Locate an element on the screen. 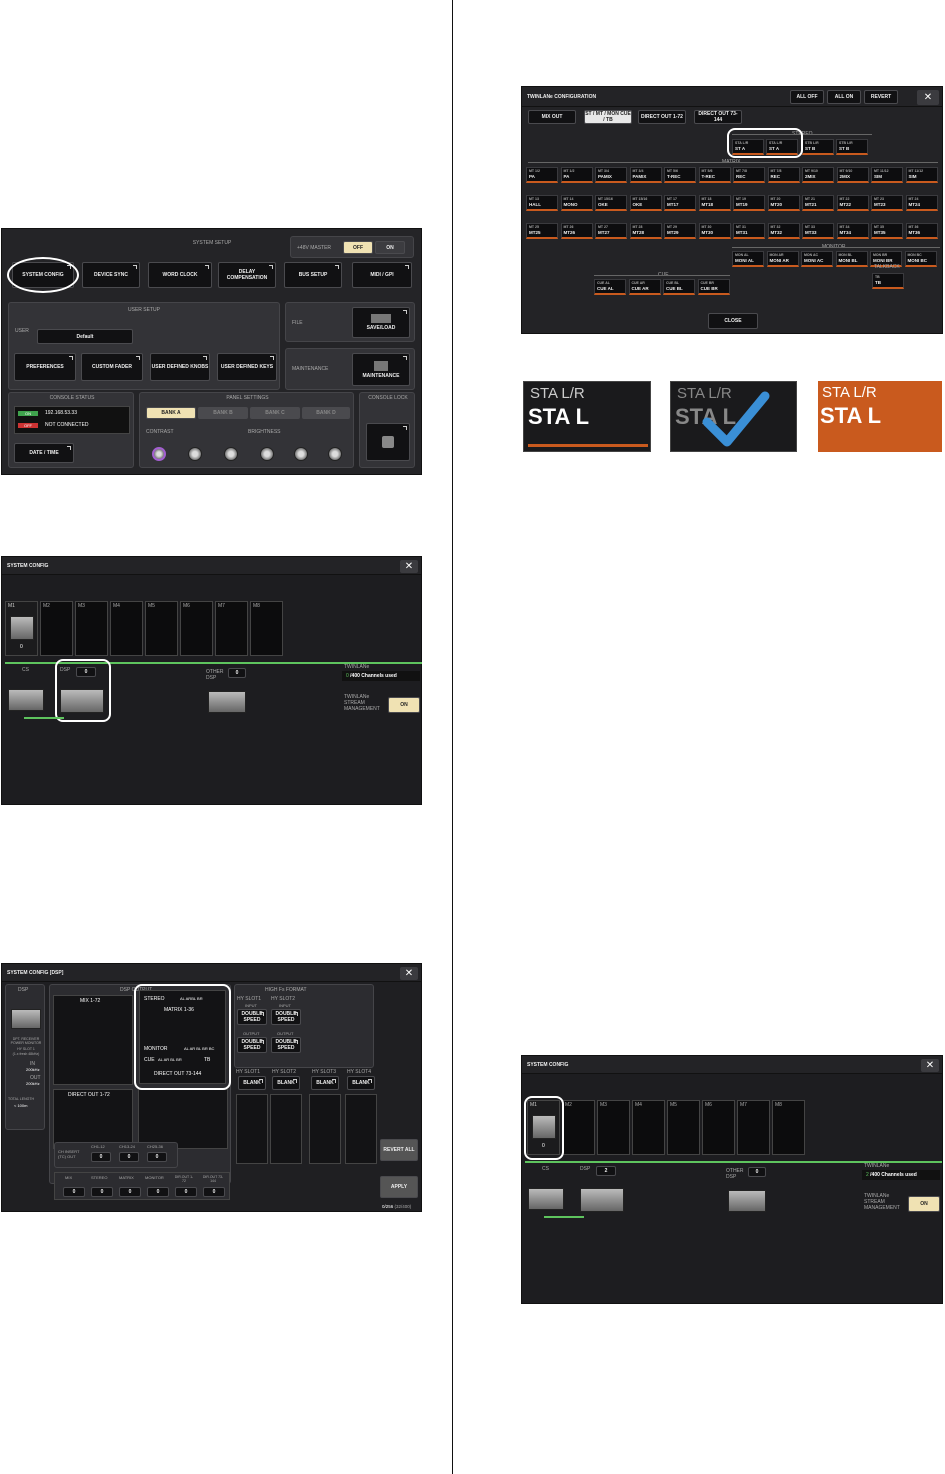 The width and height of the screenshot is (945, 1474). mrow2-chip: MT 22 MT22 is located at coordinates (852, 203).